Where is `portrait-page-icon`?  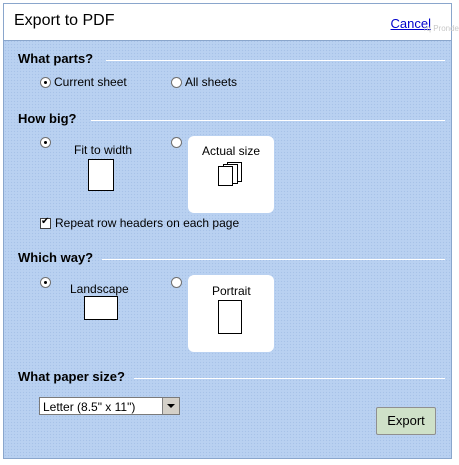 portrait-page-icon is located at coordinates (230, 317).